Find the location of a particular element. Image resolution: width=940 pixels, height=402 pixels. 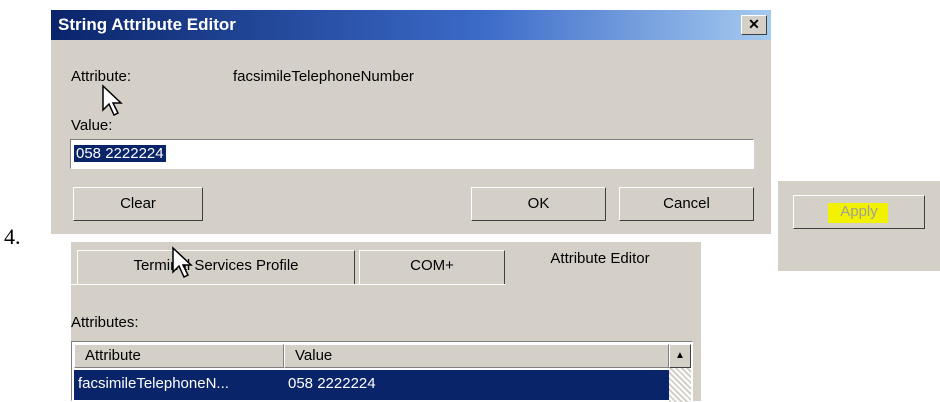

clear-button: Clear is located at coordinates (138, 204).